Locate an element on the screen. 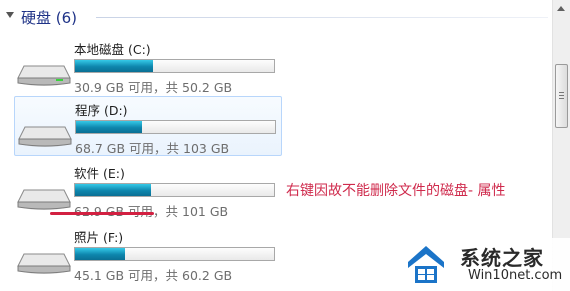 The width and height of the screenshot is (570, 291). collapse-triangle-icon is located at coordinates (10, 15).